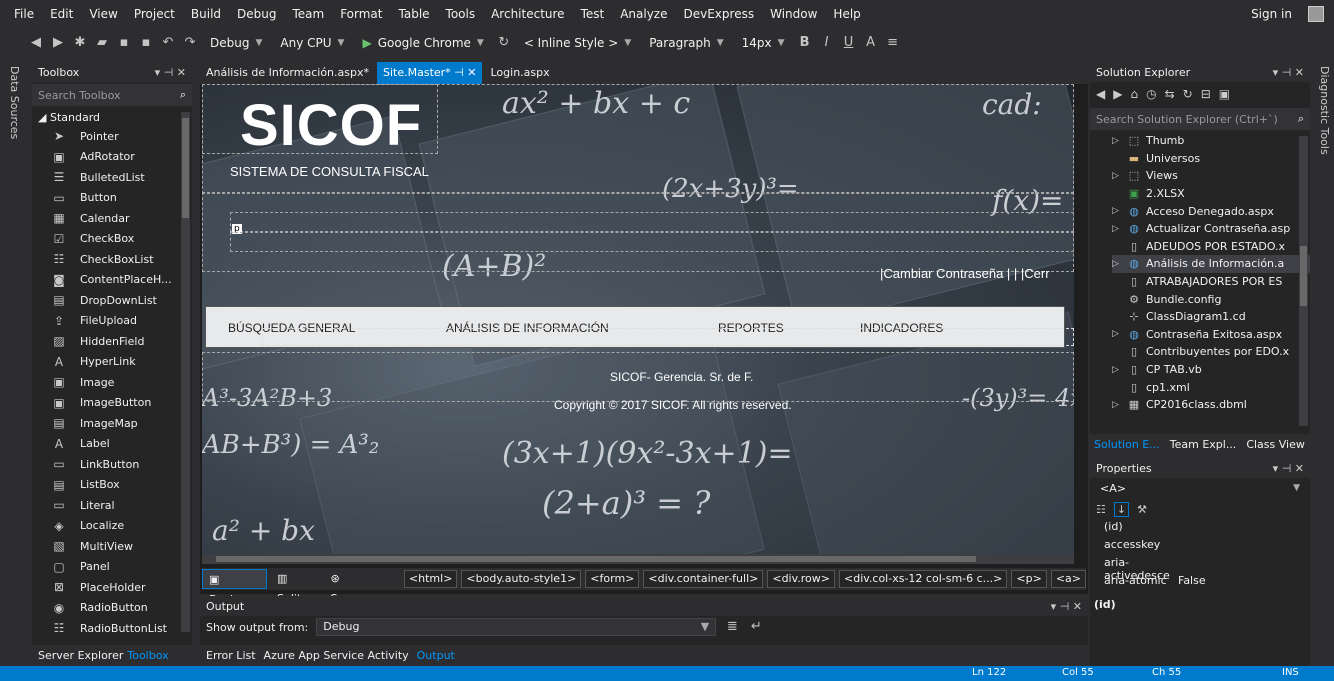 Image resolution: width=1334 pixels, height=681 pixels. Describe the element at coordinates (732, 627) in the screenshot. I see `clear-all-icon: ≣` at that location.